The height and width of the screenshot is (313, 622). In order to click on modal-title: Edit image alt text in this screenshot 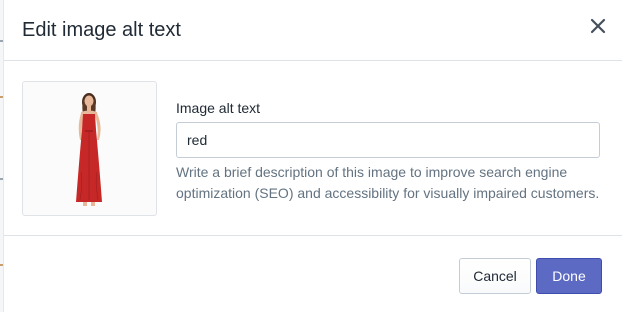, I will do `click(101, 30)`.